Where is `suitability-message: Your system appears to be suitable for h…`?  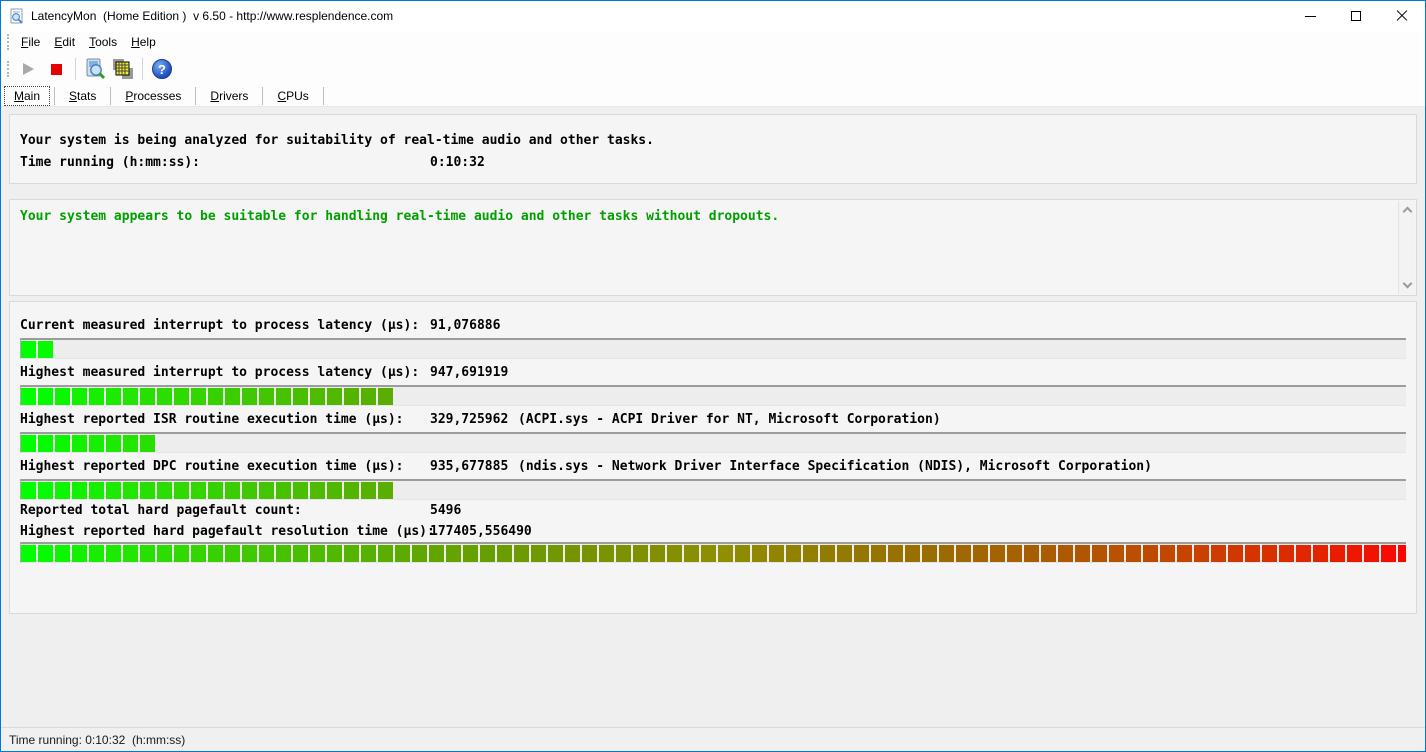 suitability-message: Your system appears to be suitable for h… is located at coordinates (400, 216).